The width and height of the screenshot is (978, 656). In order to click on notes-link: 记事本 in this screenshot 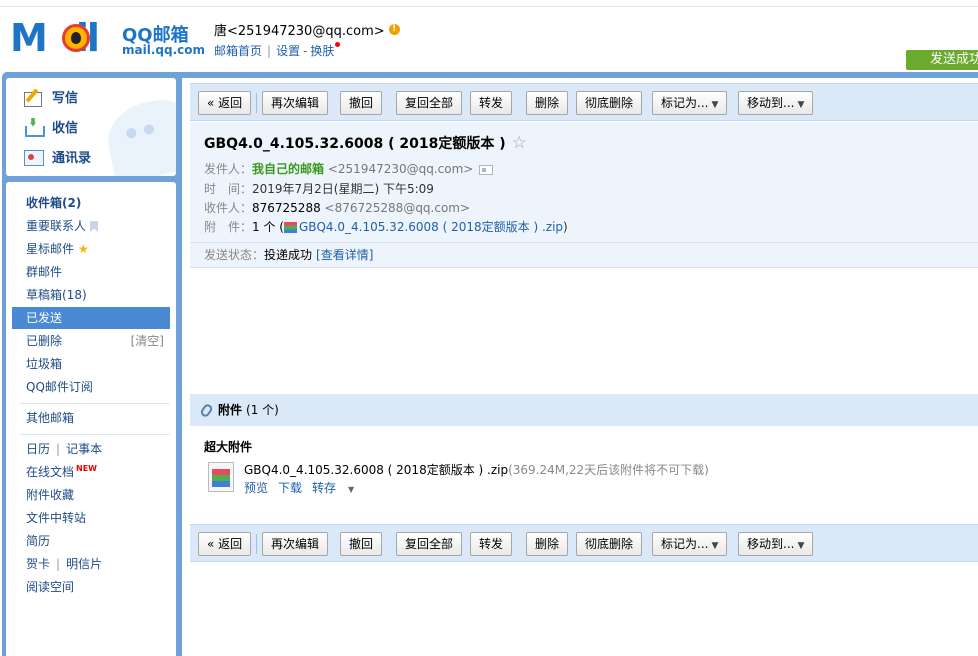, I will do `click(84, 449)`.